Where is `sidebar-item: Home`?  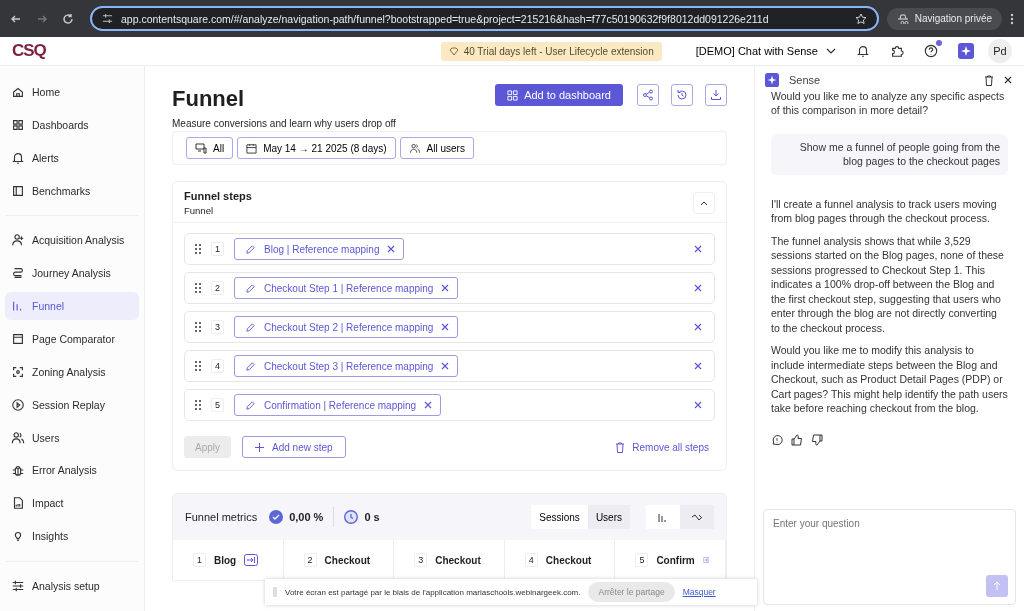 sidebar-item: Home is located at coordinates (72, 92).